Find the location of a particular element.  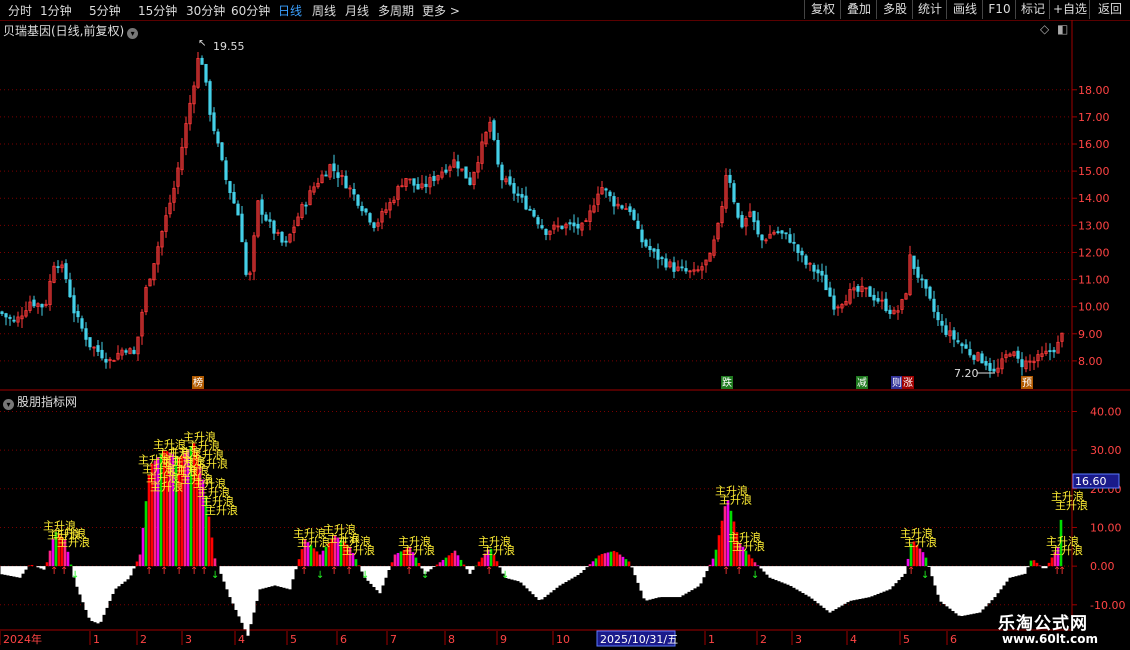

price-tick-label: 14.00 is located at coordinates (1094, 198).